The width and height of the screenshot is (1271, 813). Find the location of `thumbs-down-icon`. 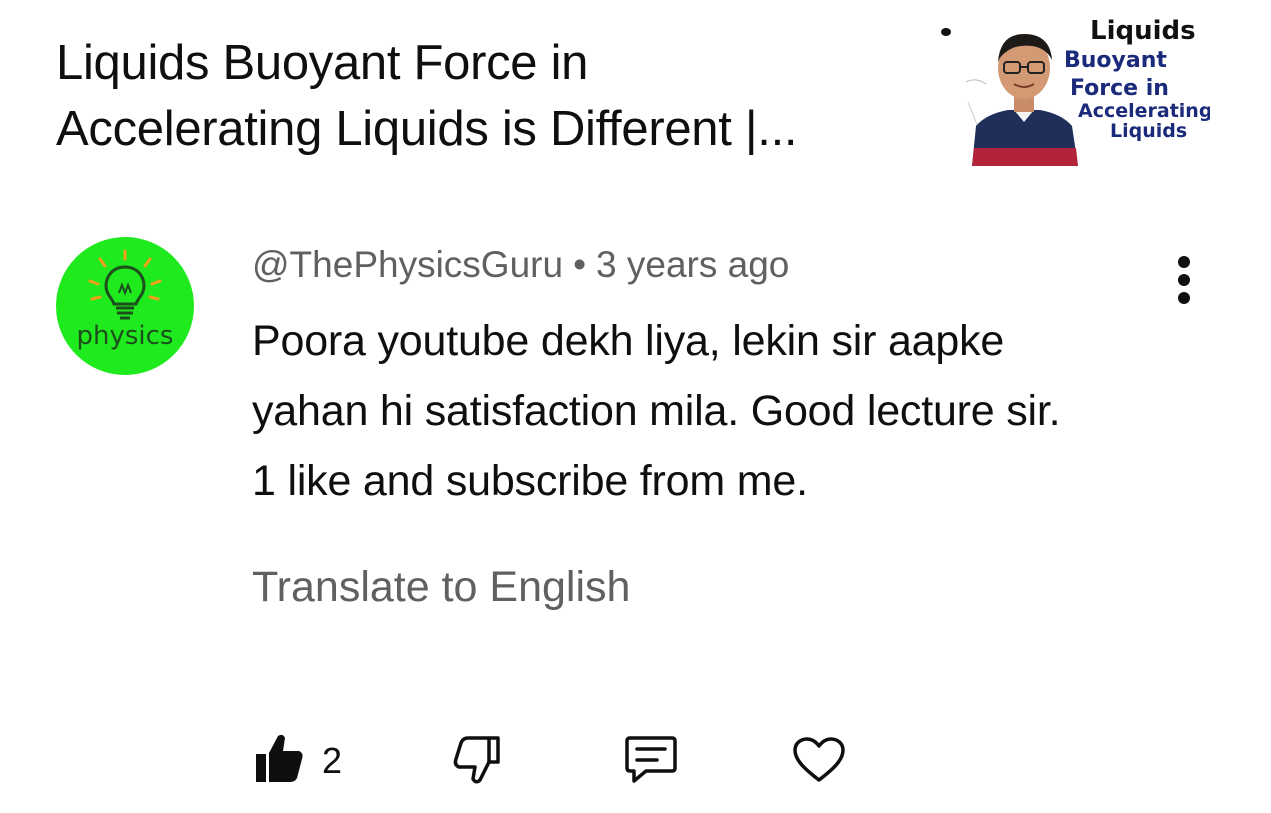

thumbs-down-icon is located at coordinates (476, 760).